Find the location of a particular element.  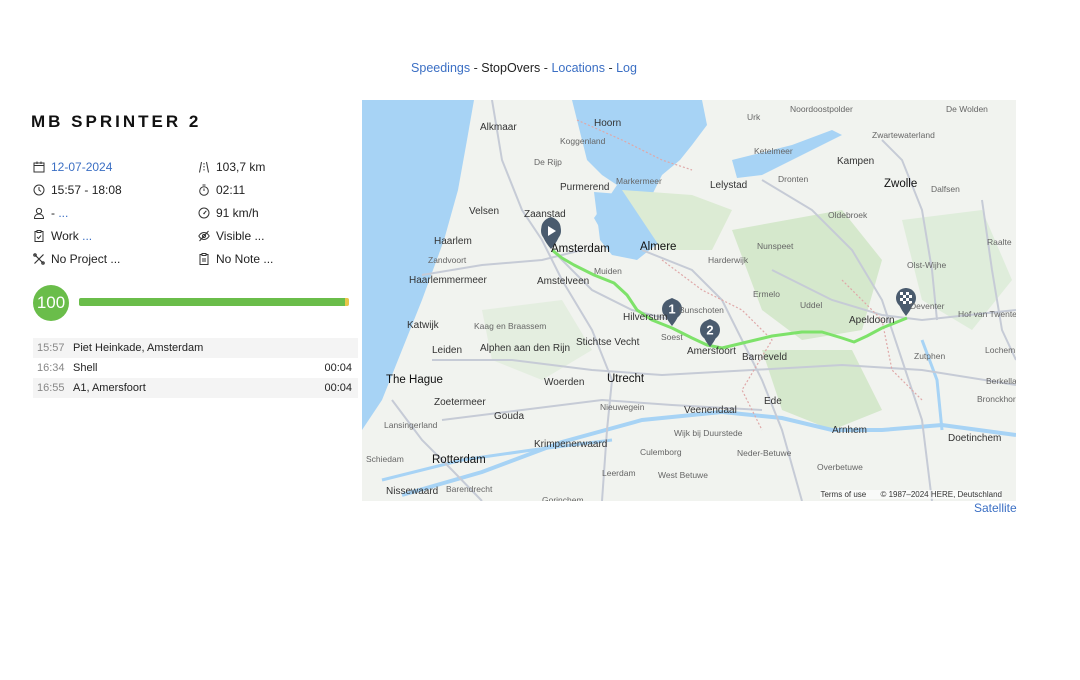

map-place-label: Zaanstad is located at coordinates (545, 214).